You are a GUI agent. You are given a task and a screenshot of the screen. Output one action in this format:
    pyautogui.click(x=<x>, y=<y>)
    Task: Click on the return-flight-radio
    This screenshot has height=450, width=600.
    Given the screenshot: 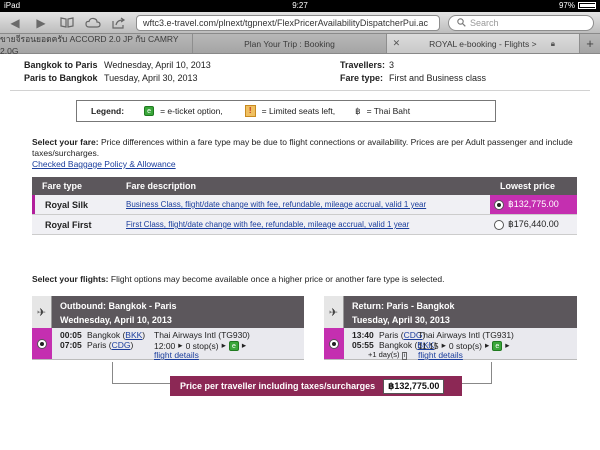 What is the action you would take?
    pyautogui.click(x=334, y=343)
    